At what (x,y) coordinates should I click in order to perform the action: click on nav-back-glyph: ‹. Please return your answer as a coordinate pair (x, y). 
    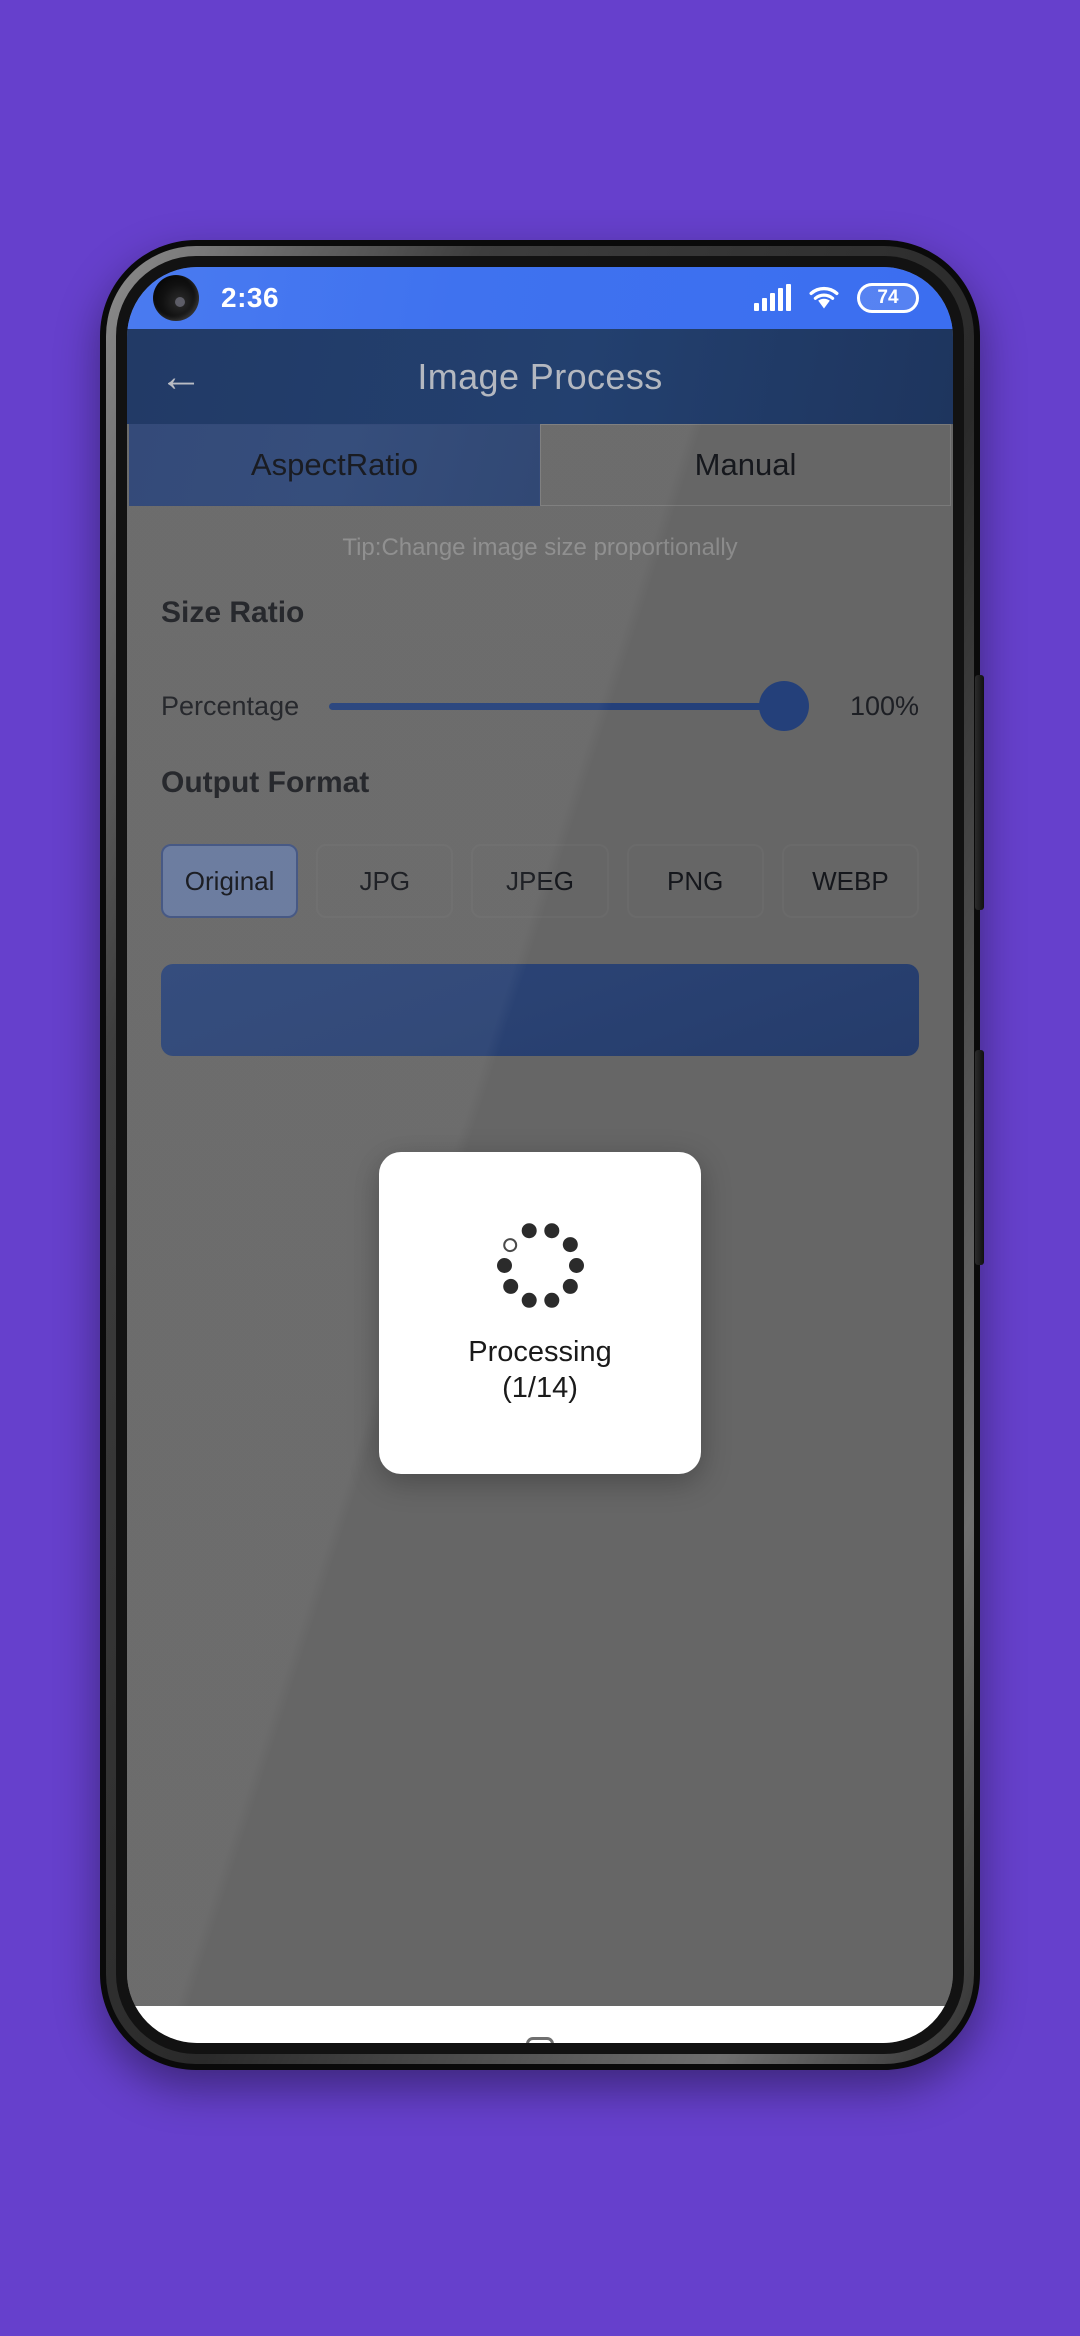
    Looking at the image, I should click on (325, 2039).